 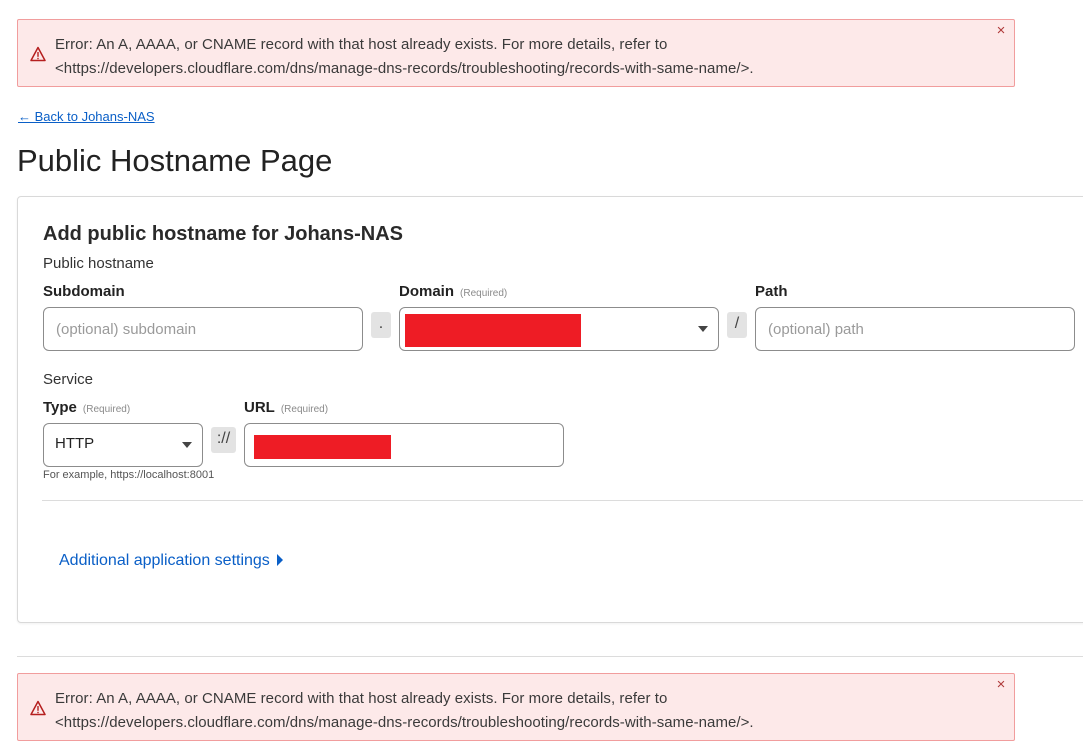 I want to click on service-type-value: HTTP, so click(x=75, y=443).